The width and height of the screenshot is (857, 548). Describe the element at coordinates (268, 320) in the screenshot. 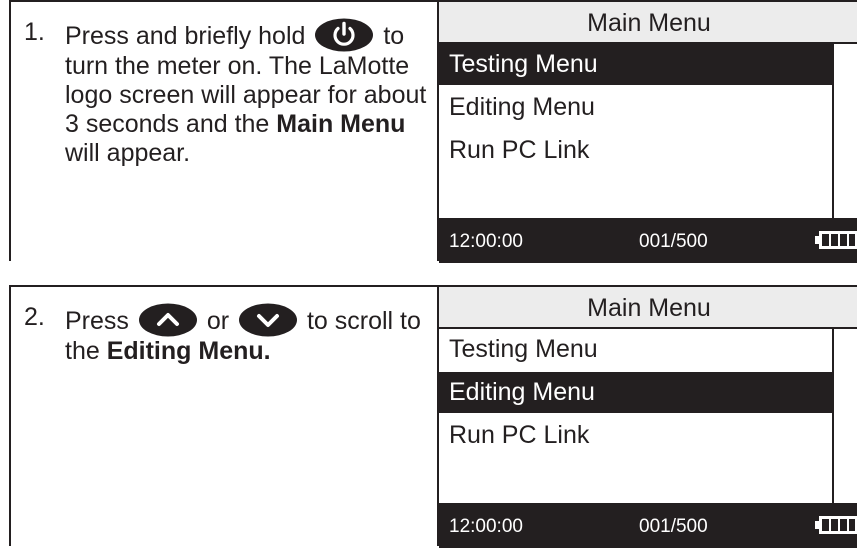

I see `down-arrow-icon` at that location.